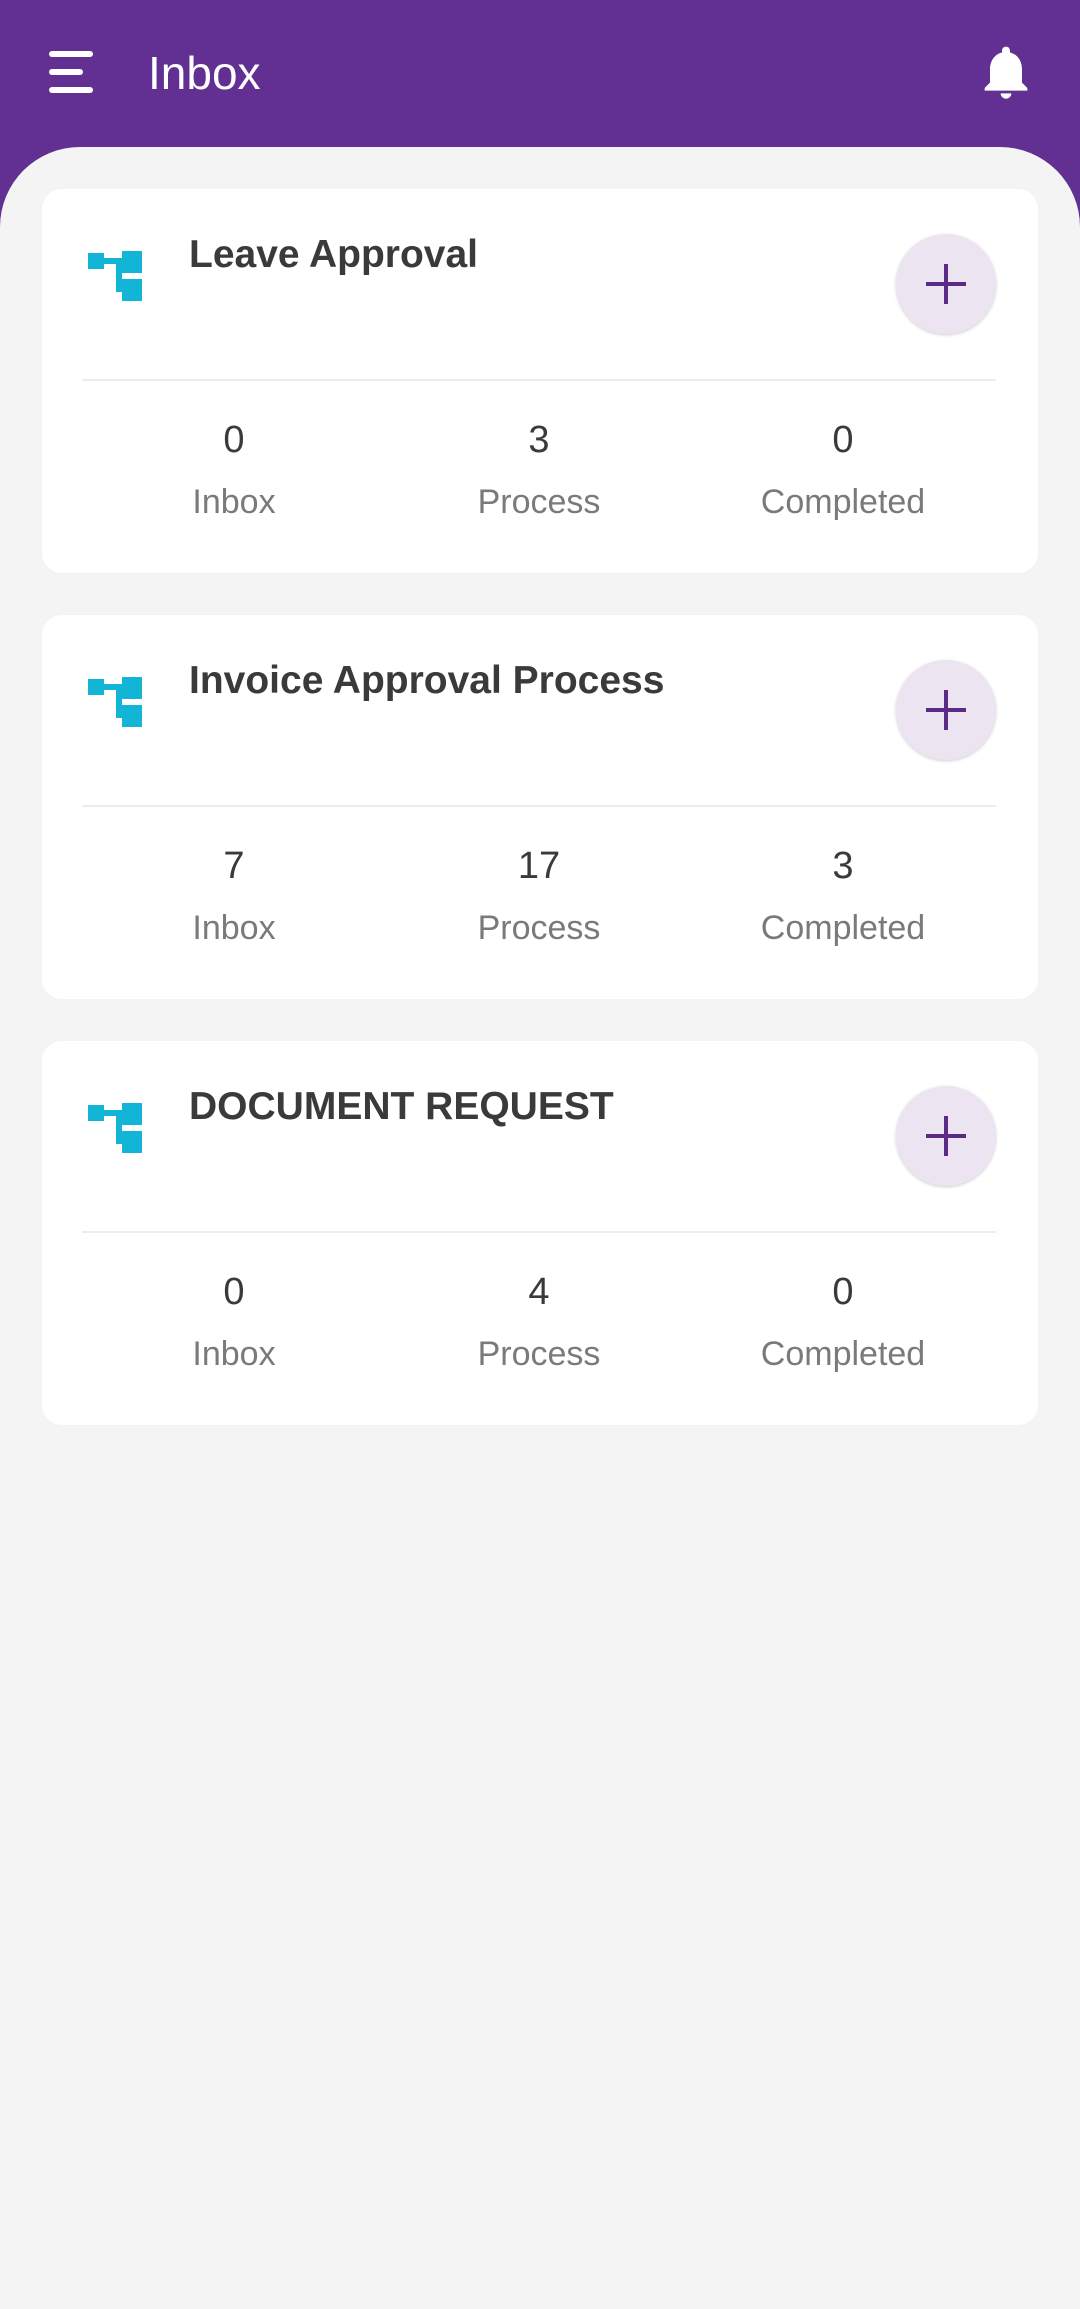  I want to click on stat-process: 4 Process, so click(539, 1322).